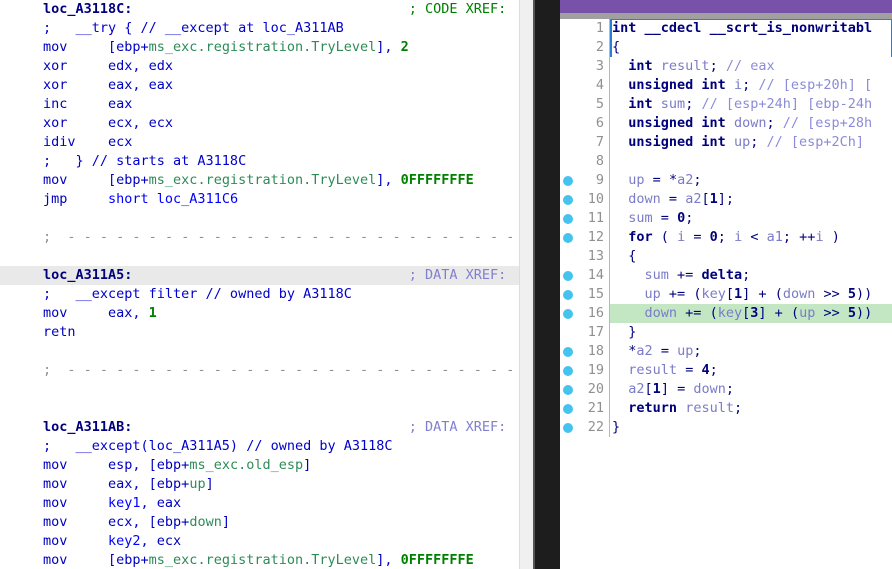 The image size is (892, 569). What do you see at coordinates (701, 66) in the screenshot?
I see `pseudo-code-text: int result; // eax` at bounding box center [701, 66].